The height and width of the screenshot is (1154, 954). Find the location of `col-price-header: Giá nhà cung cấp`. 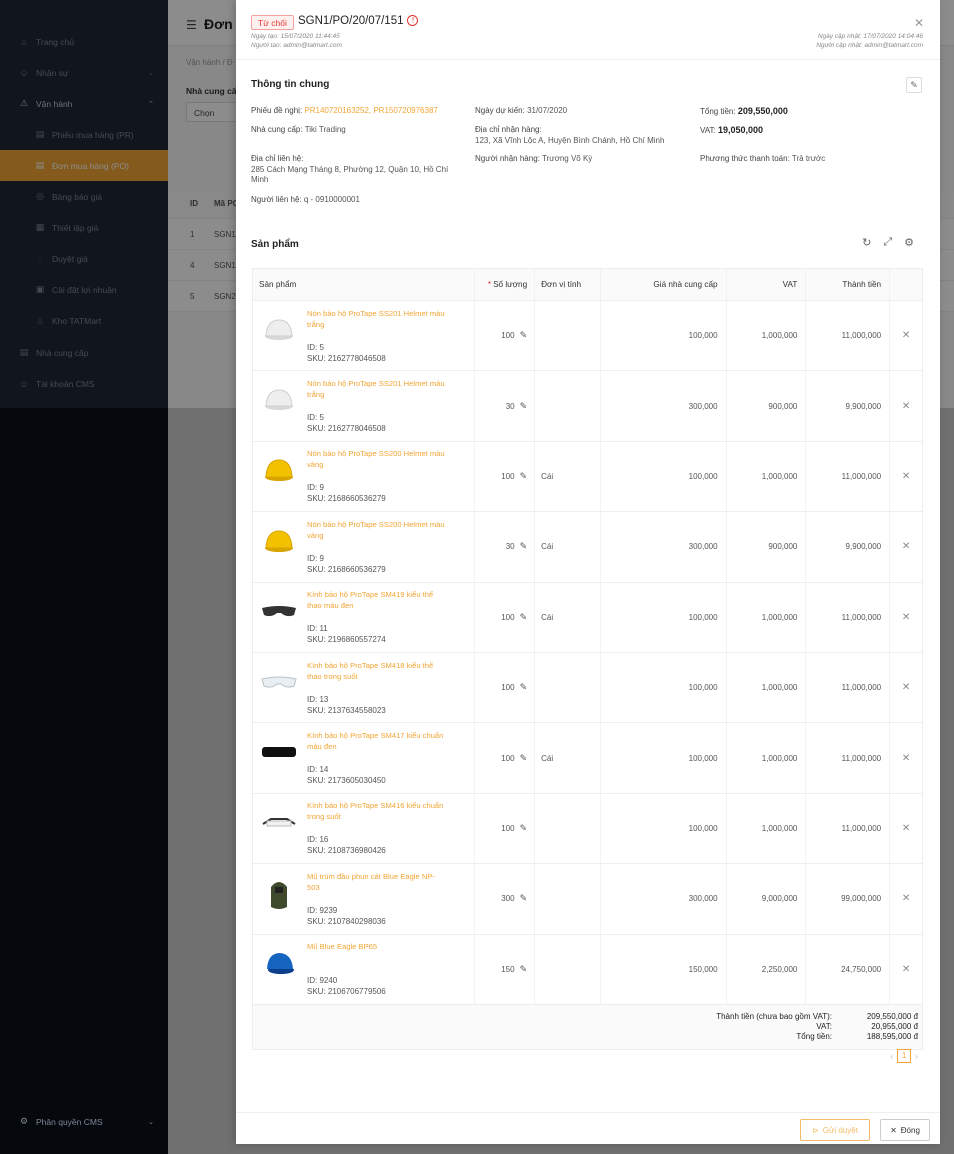

col-price-header: Giá nhà cung cấp is located at coordinates (664, 284).